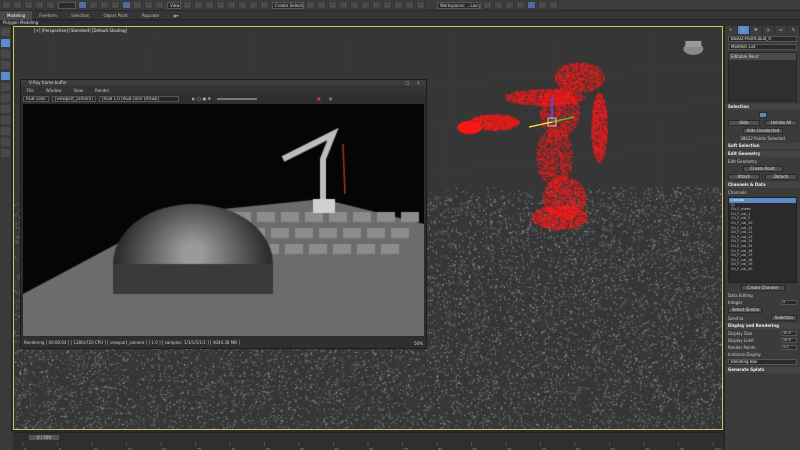 The height and width of the screenshot is (450, 800). Describe the element at coordinates (762, 47) in the screenshot. I see `modifier-list-dropdown: Modifier List` at that location.